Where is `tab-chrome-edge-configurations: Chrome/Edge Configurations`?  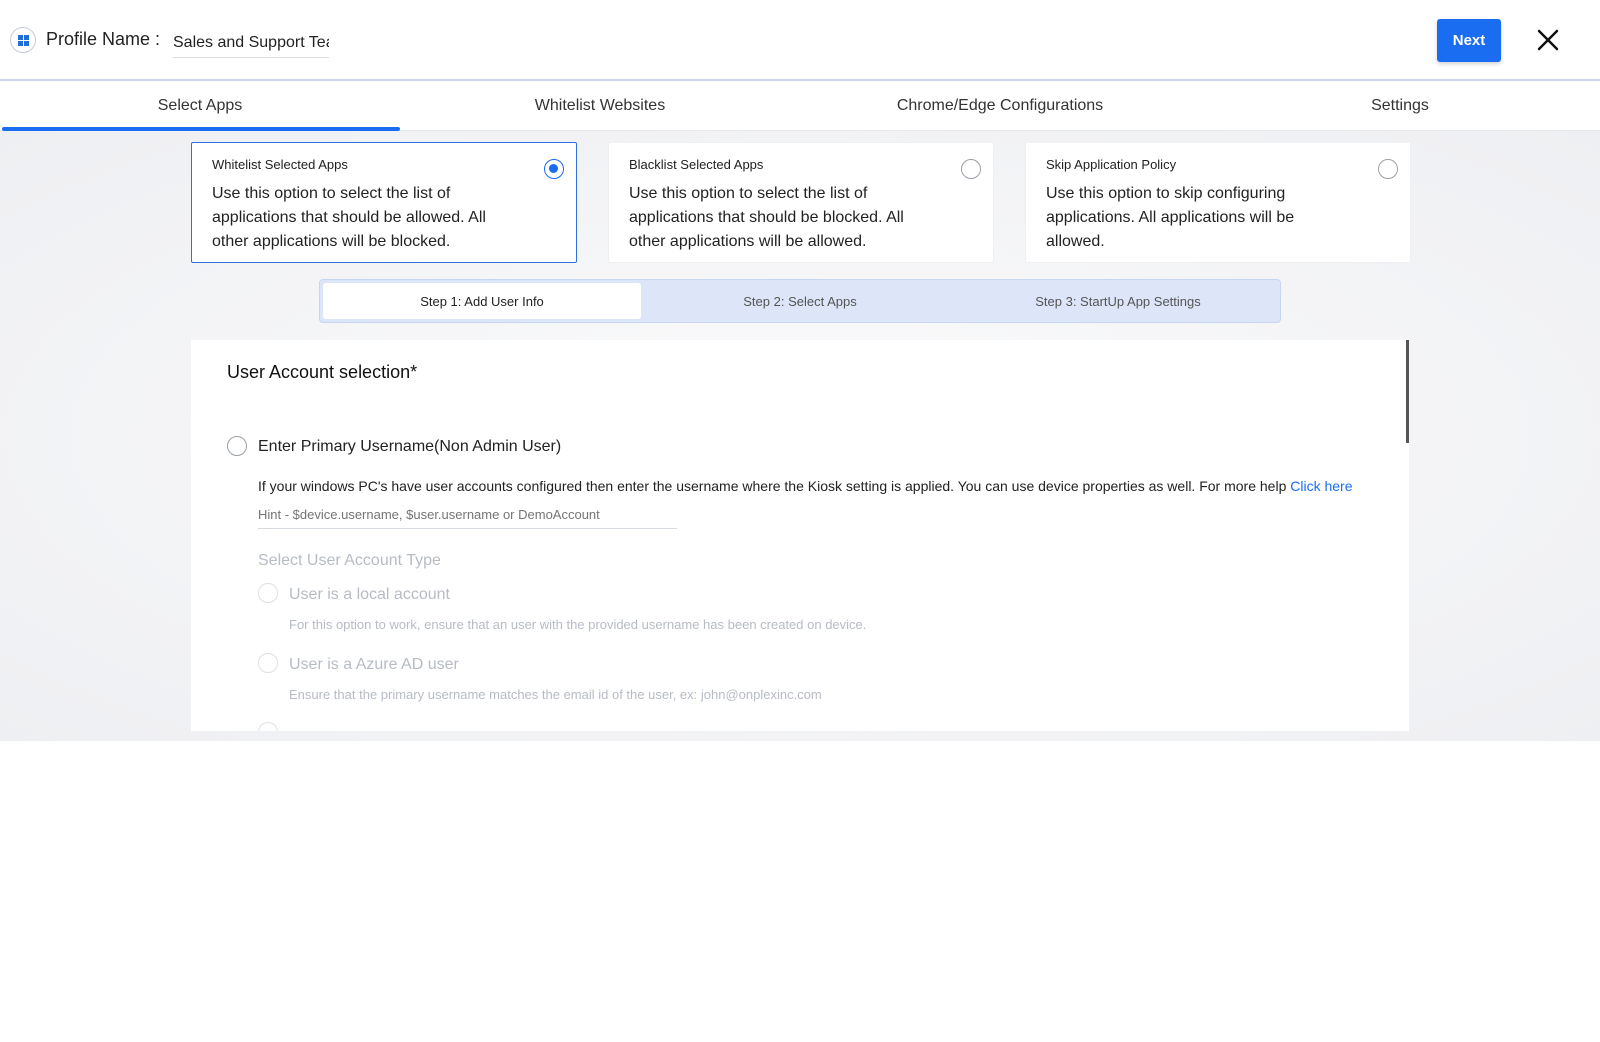 tab-chrome-edge-configurations: Chrome/Edge Configurations is located at coordinates (1000, 106).